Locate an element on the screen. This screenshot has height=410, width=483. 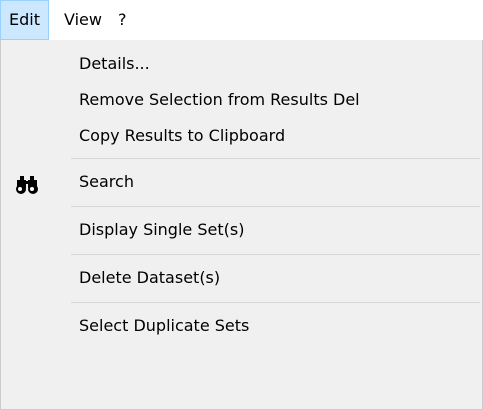
menu-item-label: Copy Results to Clipboard is located at coordinates (182, 135).